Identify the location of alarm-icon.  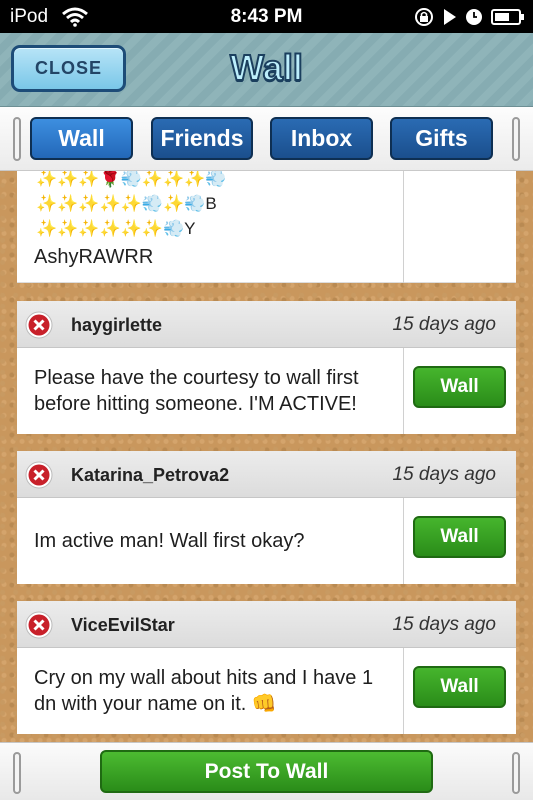
(474, 17).